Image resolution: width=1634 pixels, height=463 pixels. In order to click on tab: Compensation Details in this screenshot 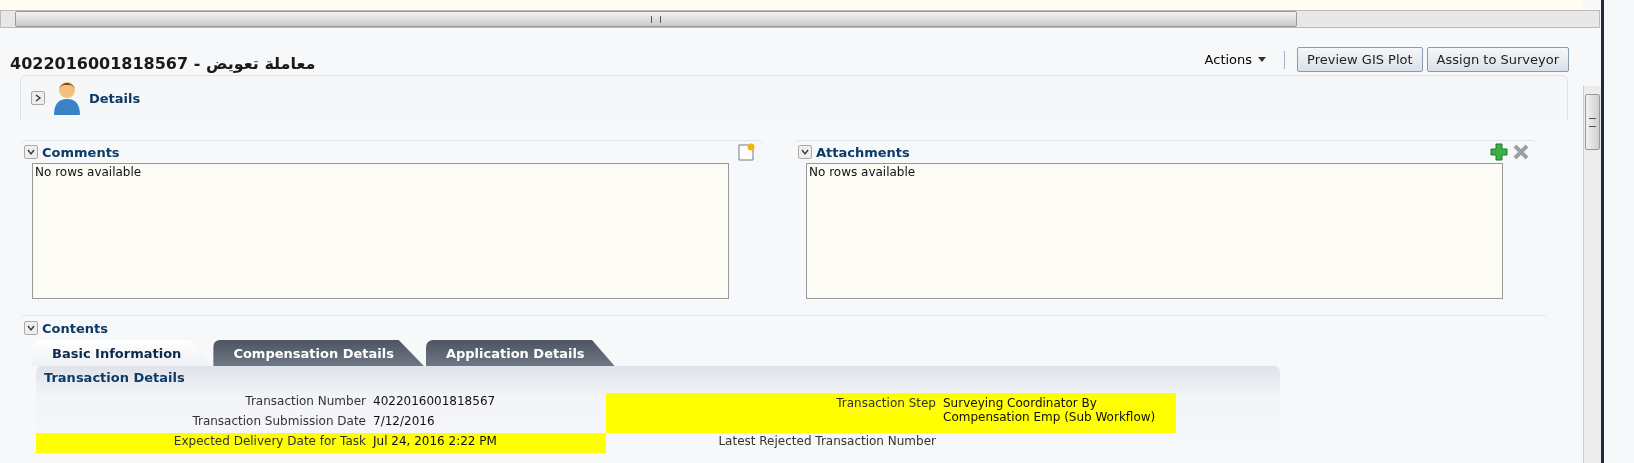, I will do `click(318, 353)`.